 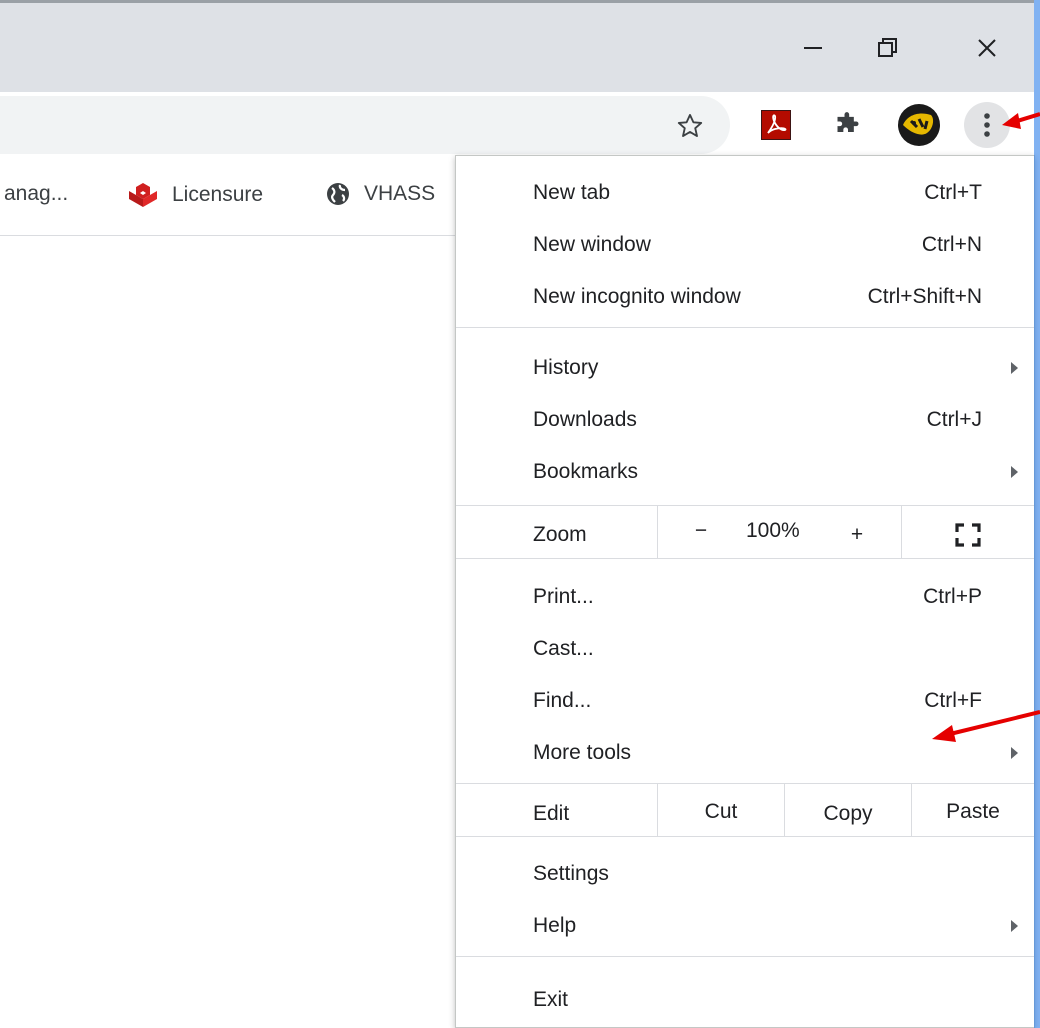 I want to click on menu-item-shortcut: Ctrl+P, so click(x=952, y=596).